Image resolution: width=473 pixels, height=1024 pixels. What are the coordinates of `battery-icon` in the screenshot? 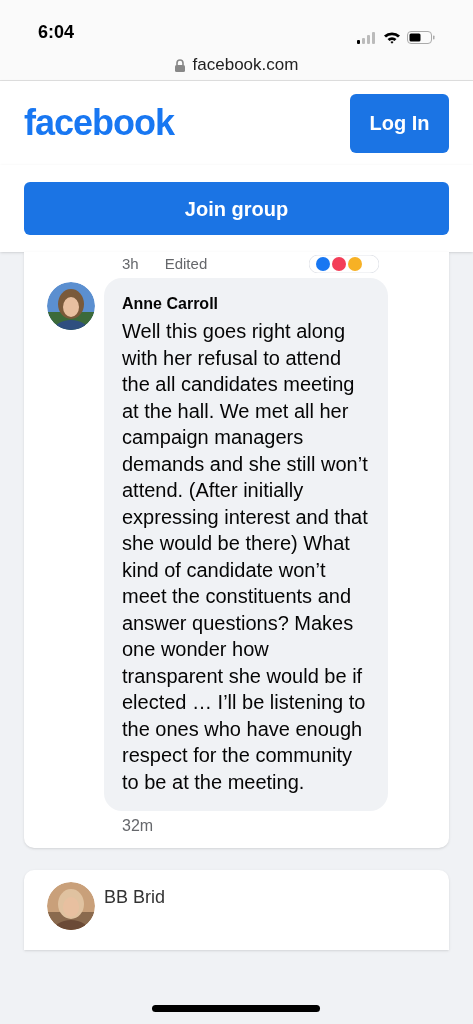 It's located at (421, 37).